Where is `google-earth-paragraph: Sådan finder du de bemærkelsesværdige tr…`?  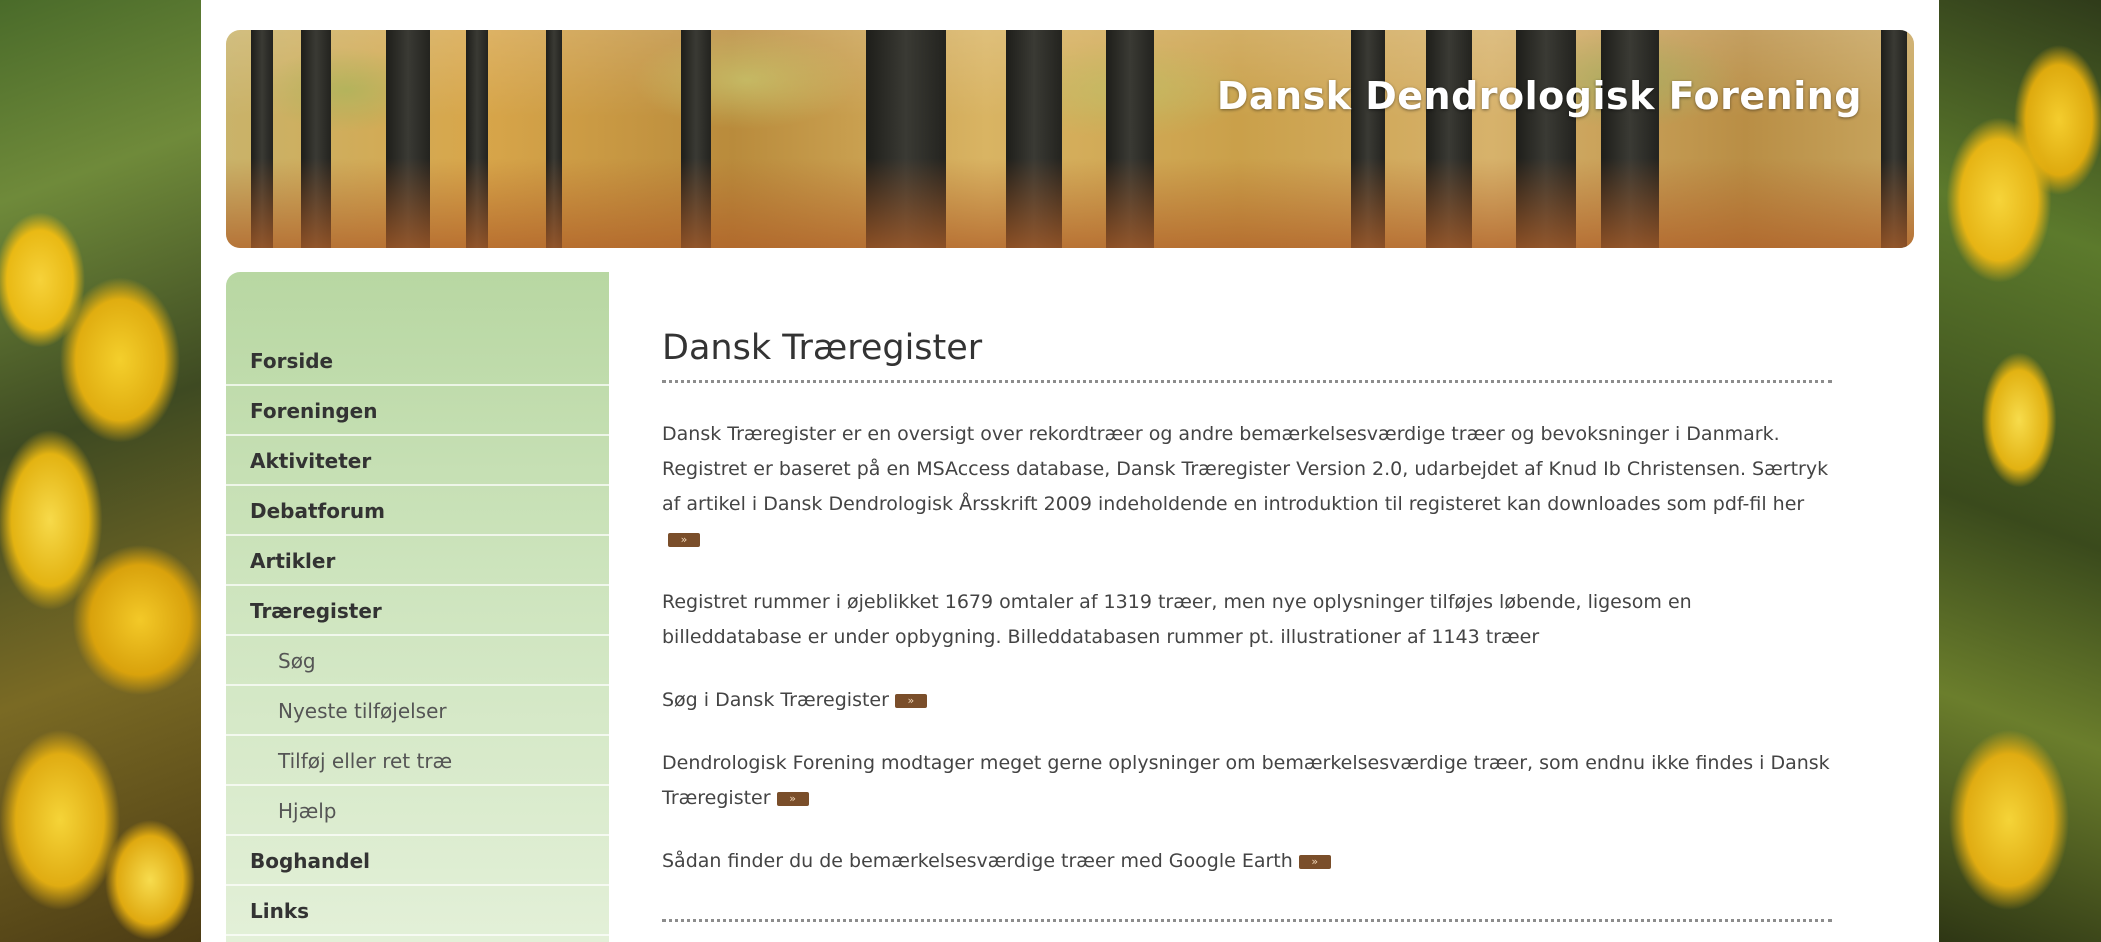 google-earth-paragraph: Sådan finder du de bemærkelsesværdige tr… is located at coordinates (1247, 861).